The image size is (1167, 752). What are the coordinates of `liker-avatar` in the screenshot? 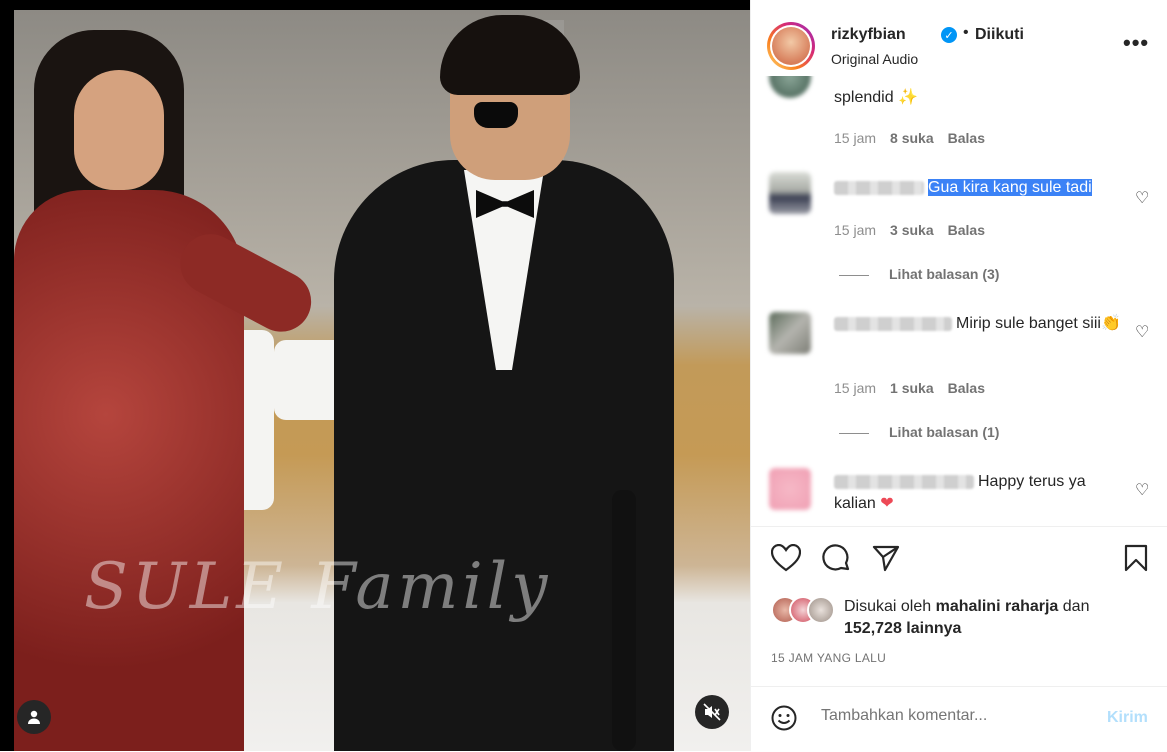 It's located at (821, 610).